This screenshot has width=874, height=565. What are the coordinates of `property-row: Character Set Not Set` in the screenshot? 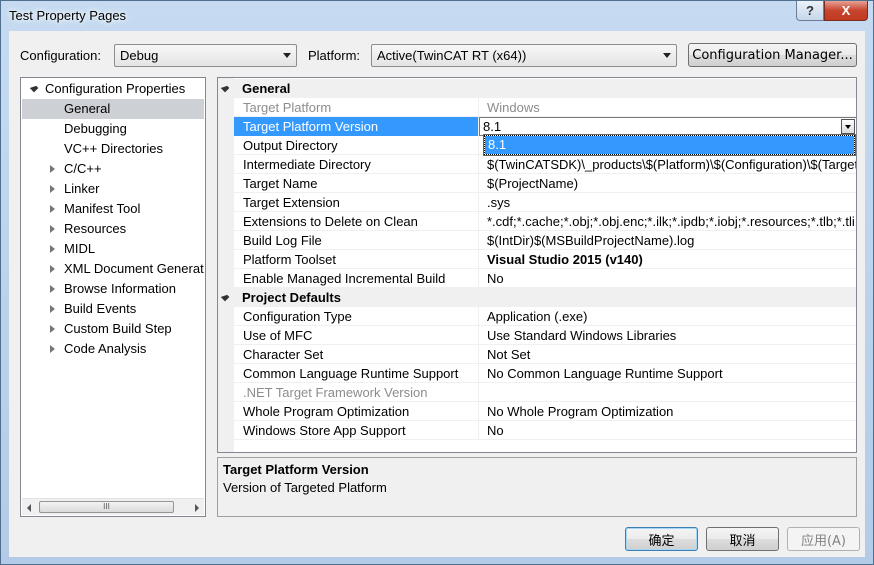 It's located at (545, 354).